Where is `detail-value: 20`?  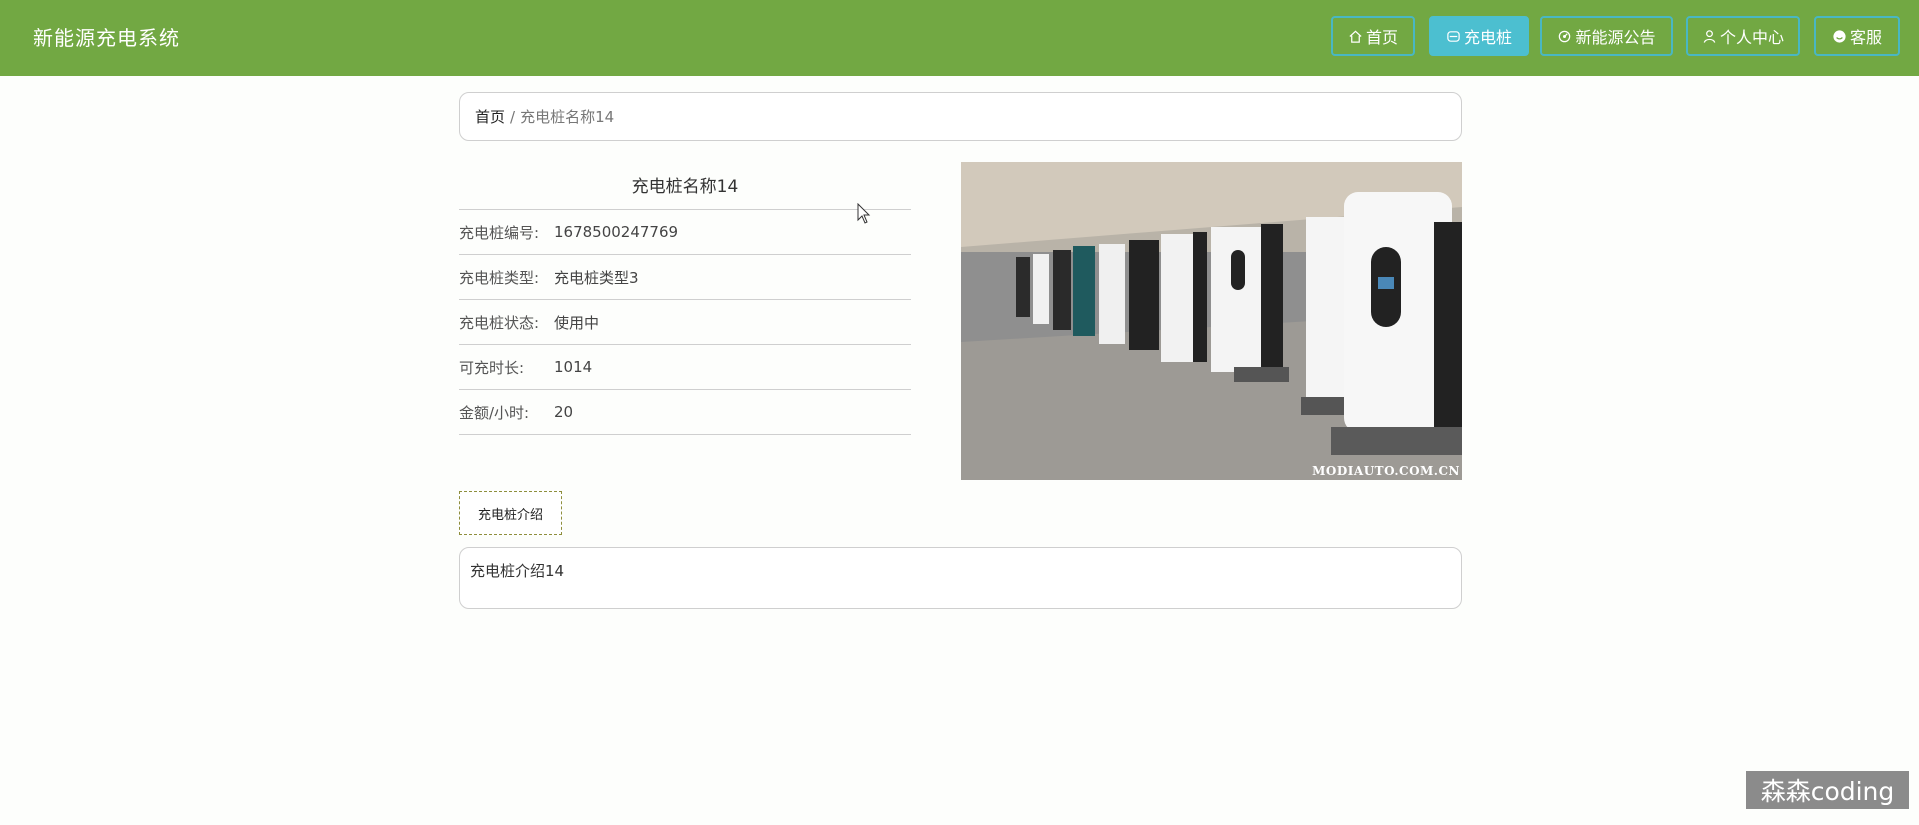 detail-value: 20 is located at coordinates (564, 412).